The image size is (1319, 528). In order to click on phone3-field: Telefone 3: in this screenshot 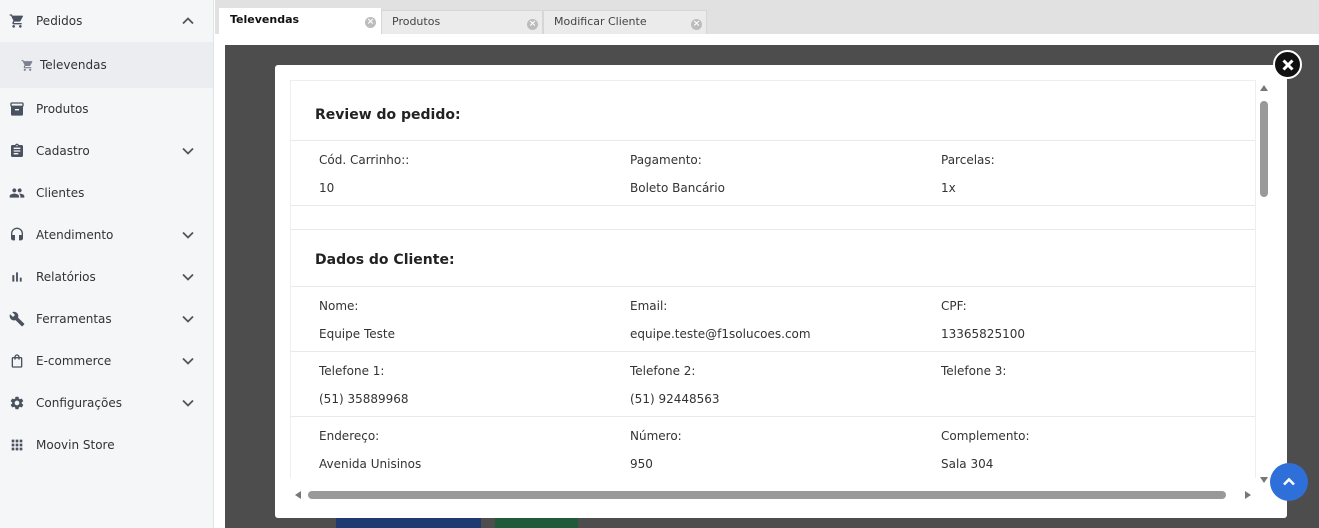, I will do `click(973, 378)`.